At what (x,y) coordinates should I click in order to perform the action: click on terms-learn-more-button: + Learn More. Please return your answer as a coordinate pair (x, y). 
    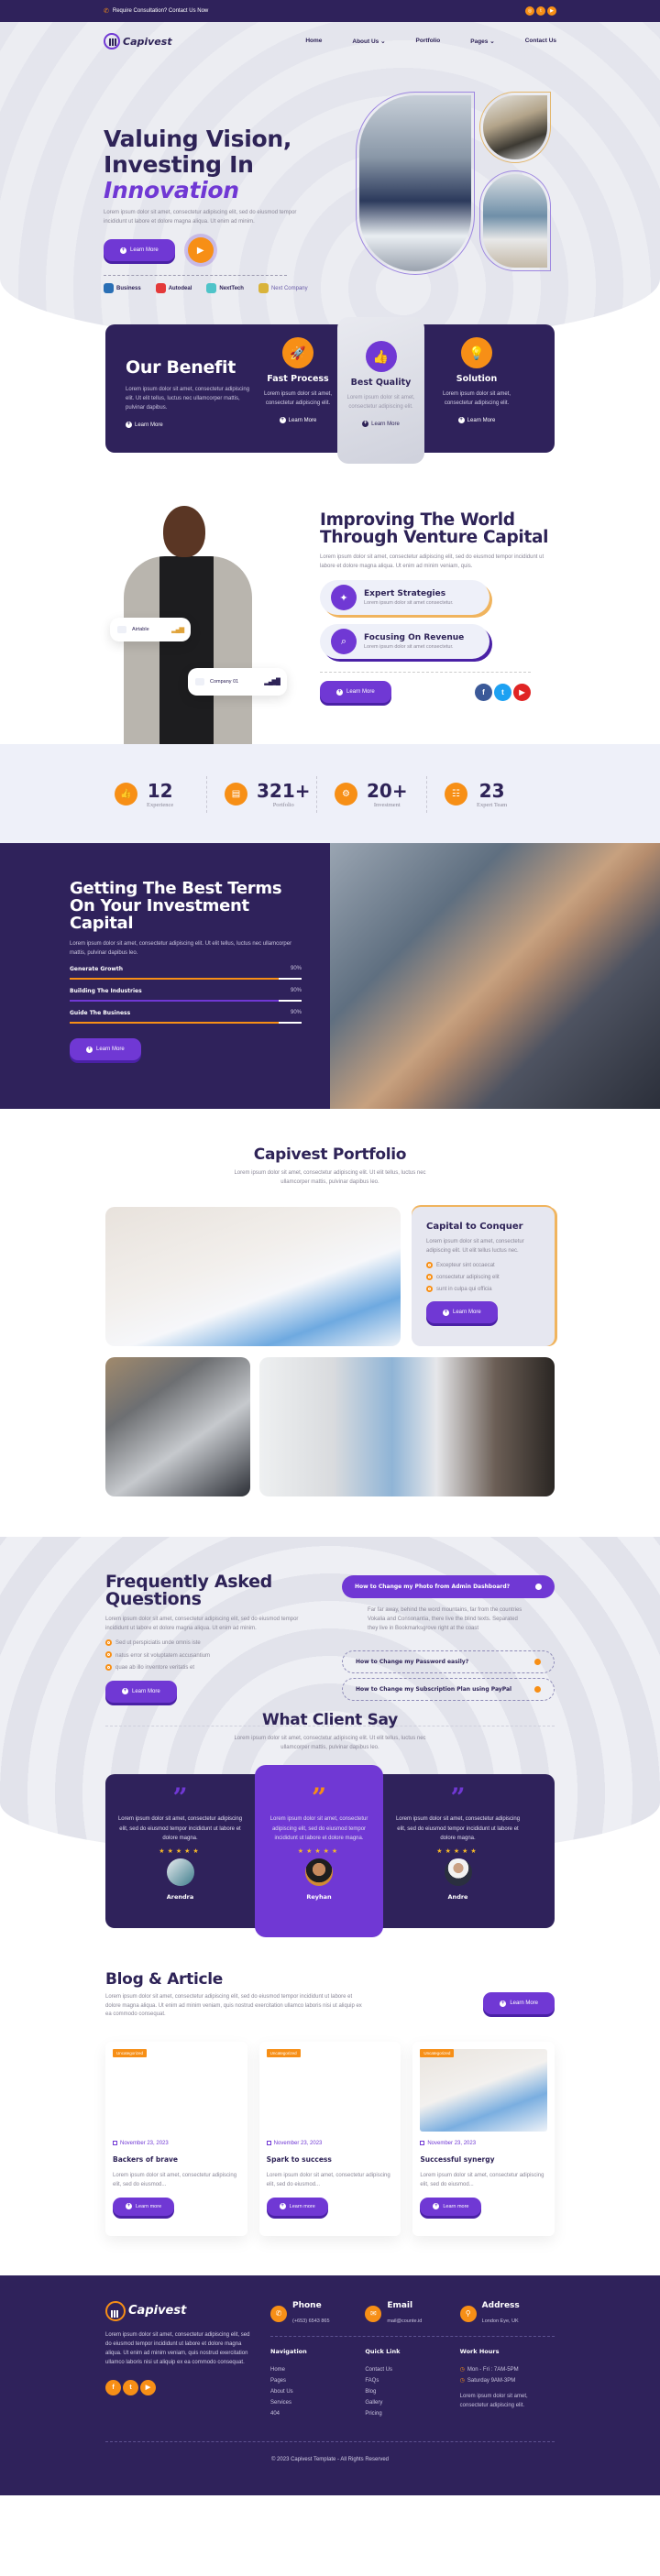
    Looking at the image, I should click on (105, 1049).